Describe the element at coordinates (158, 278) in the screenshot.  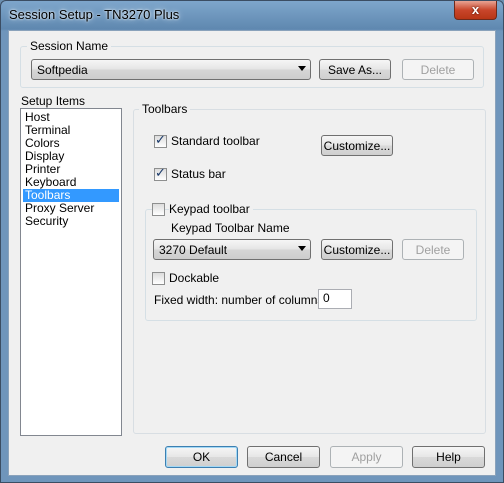
I see `dockable-checkbox` at that location.